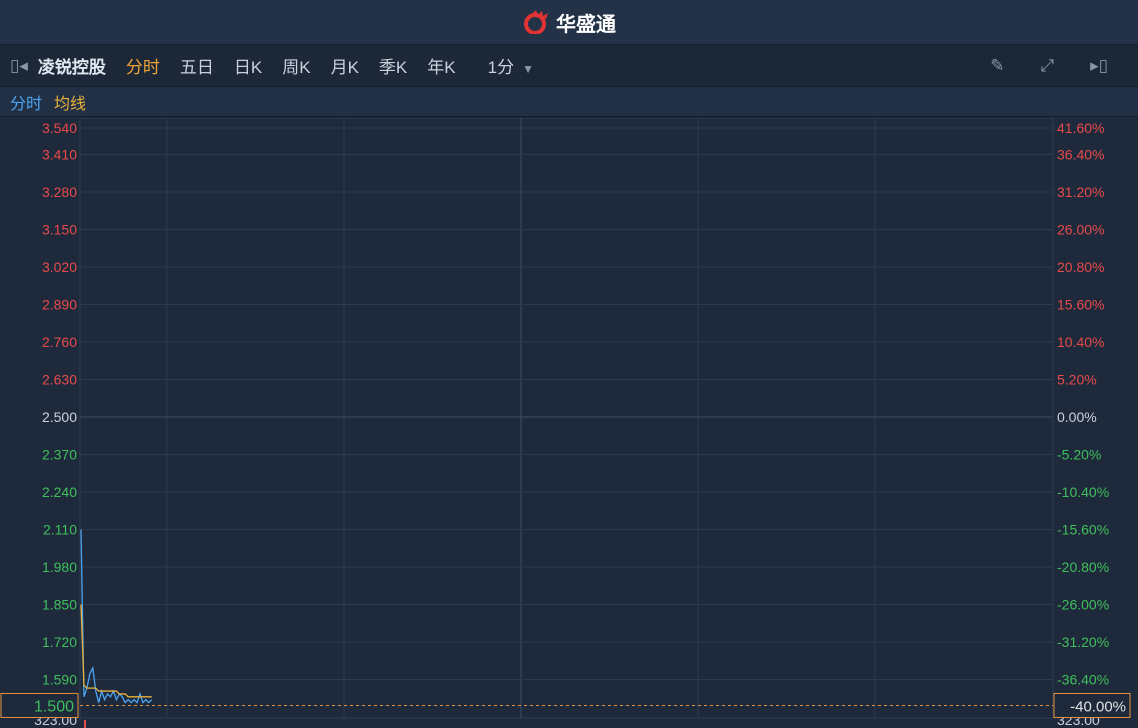  What do you see at coordinates (1080, 305) in the screenshot?
I see `y-tick-right: 15.60%` at bounding box center [1080, 305].